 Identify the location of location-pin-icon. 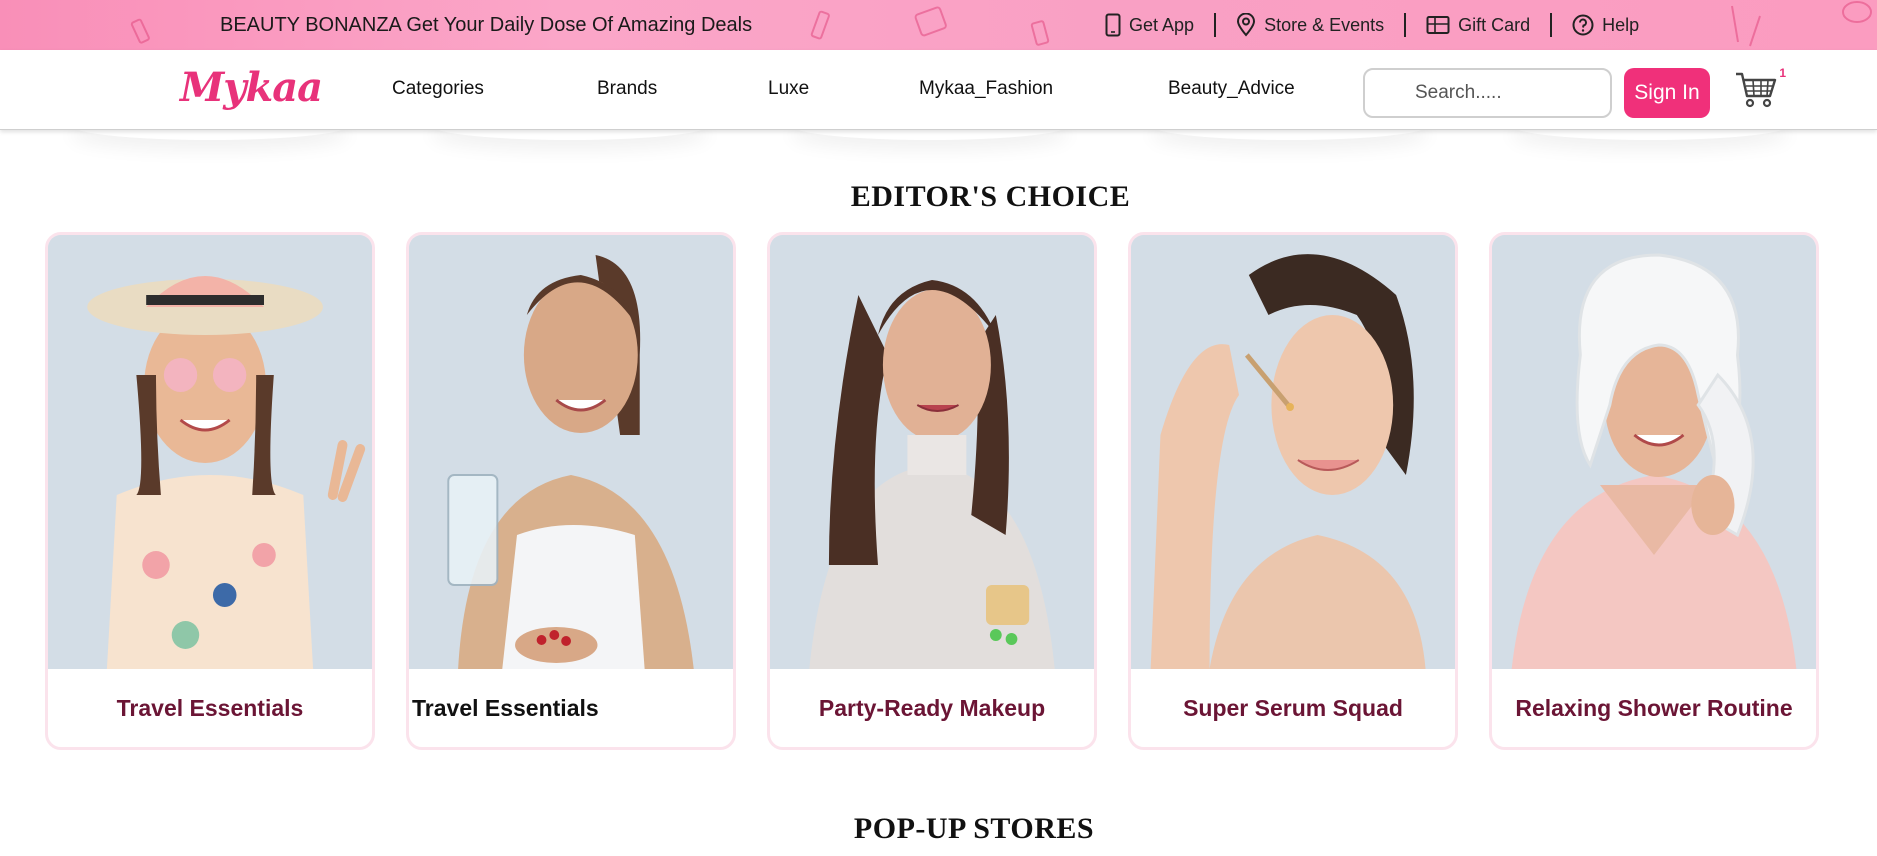
(1246, 25).